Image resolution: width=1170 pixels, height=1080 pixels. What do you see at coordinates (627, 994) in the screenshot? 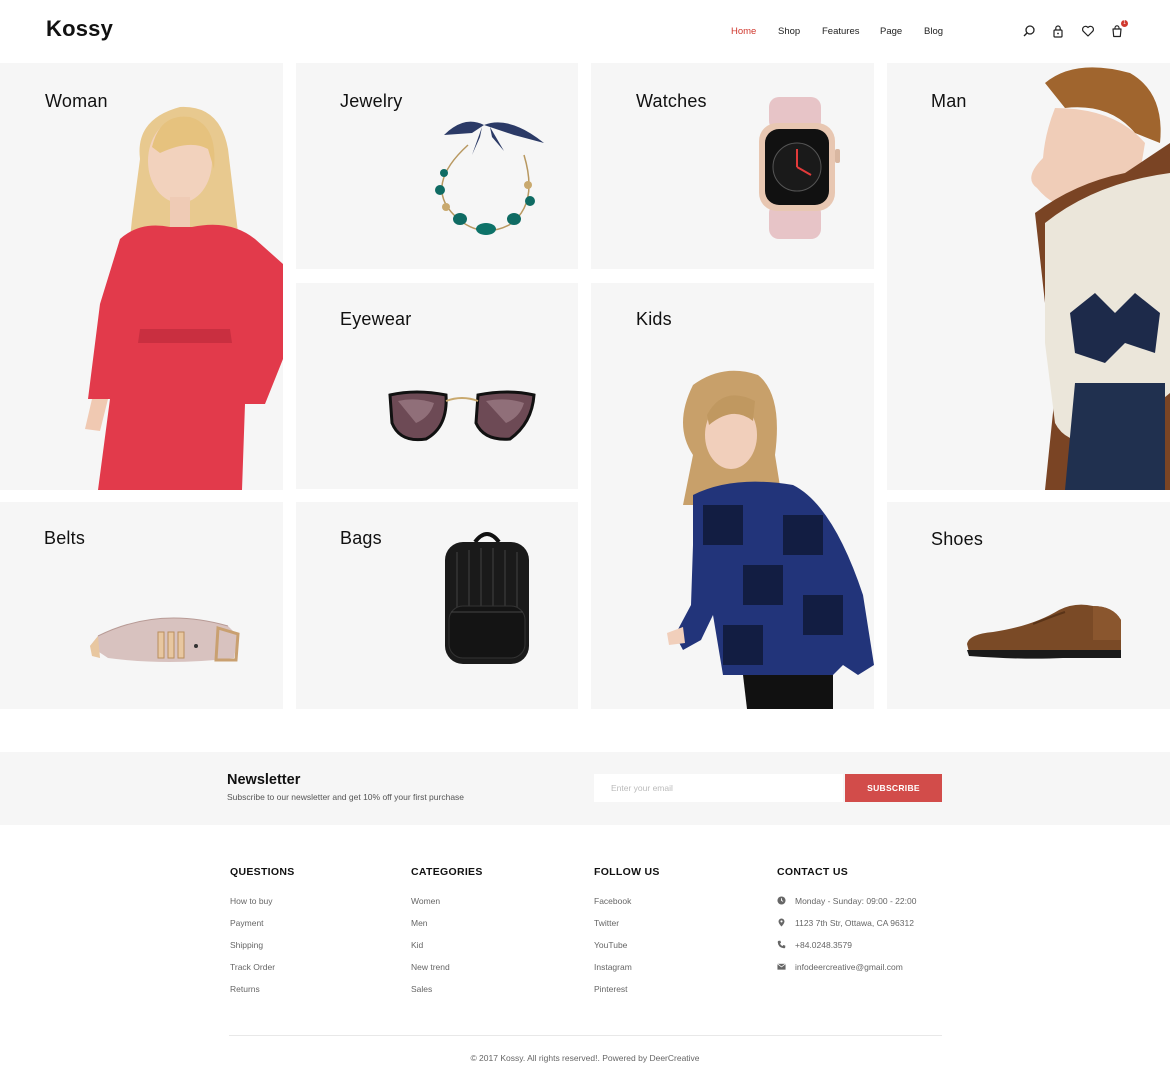
I see `footer-link-pinterest: Pinterest` at bounding box center [627, 994].